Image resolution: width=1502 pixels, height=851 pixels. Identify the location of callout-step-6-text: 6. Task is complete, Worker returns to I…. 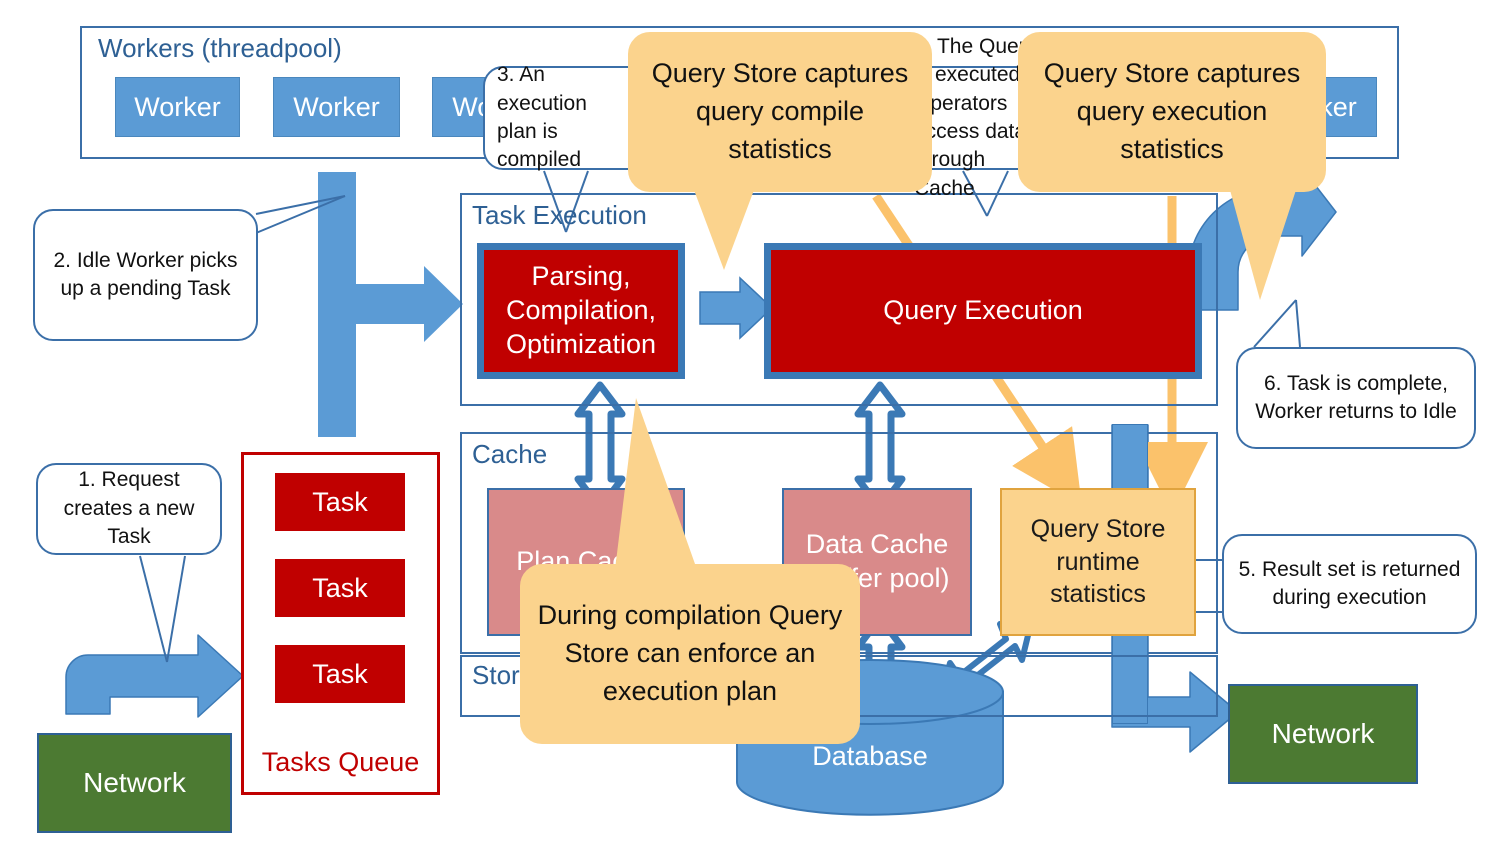
(1356, 397).